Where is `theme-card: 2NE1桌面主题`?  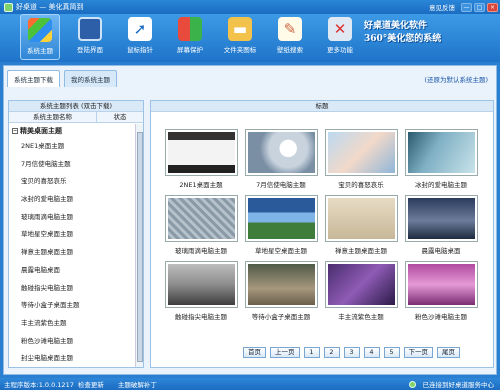
theme-card: 2NE1桌面主题 is located at coordinates (201, 160).